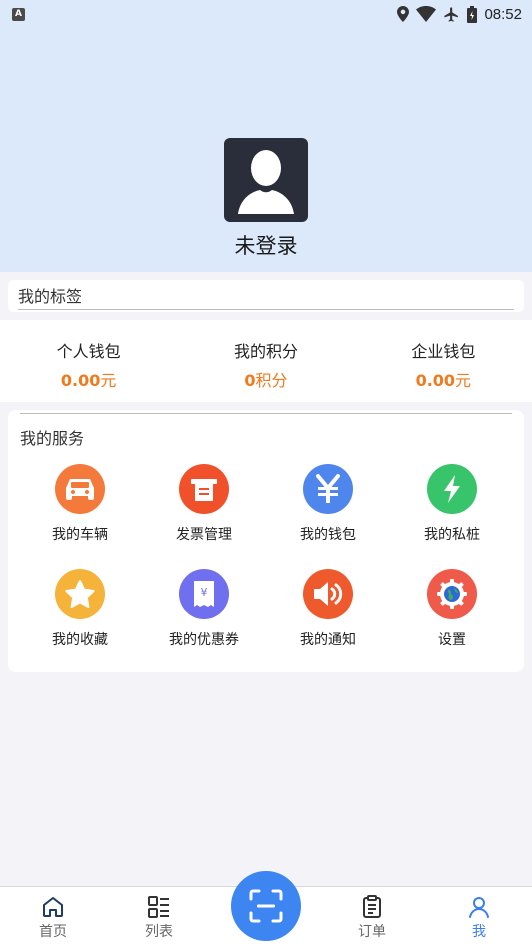  I want to click on nav-list: 列表, so click(159, 918).